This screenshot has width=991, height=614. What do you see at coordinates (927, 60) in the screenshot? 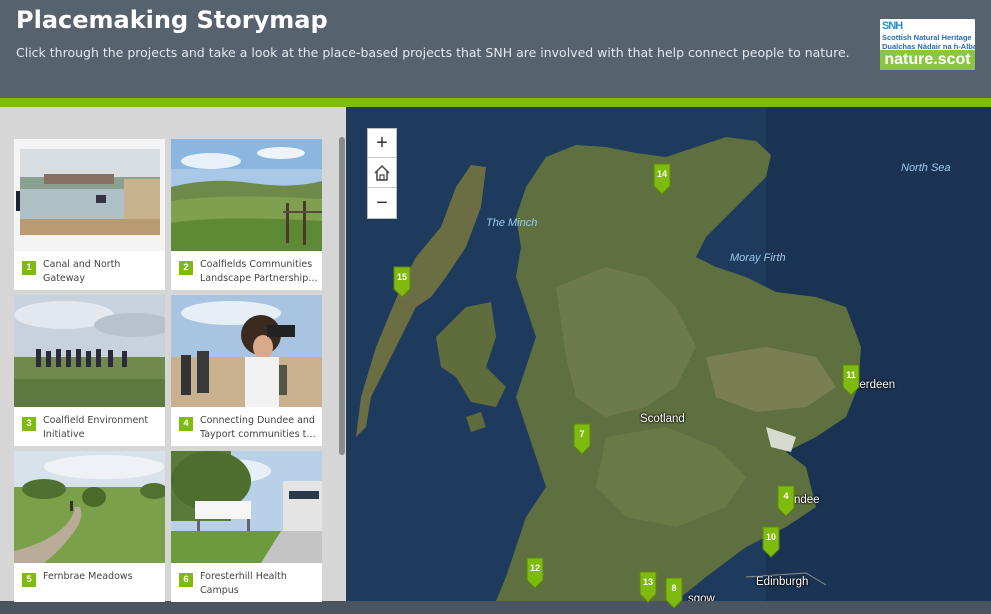
I see `logo-wordmark: nature.scot` at bounding box center [927, 60].